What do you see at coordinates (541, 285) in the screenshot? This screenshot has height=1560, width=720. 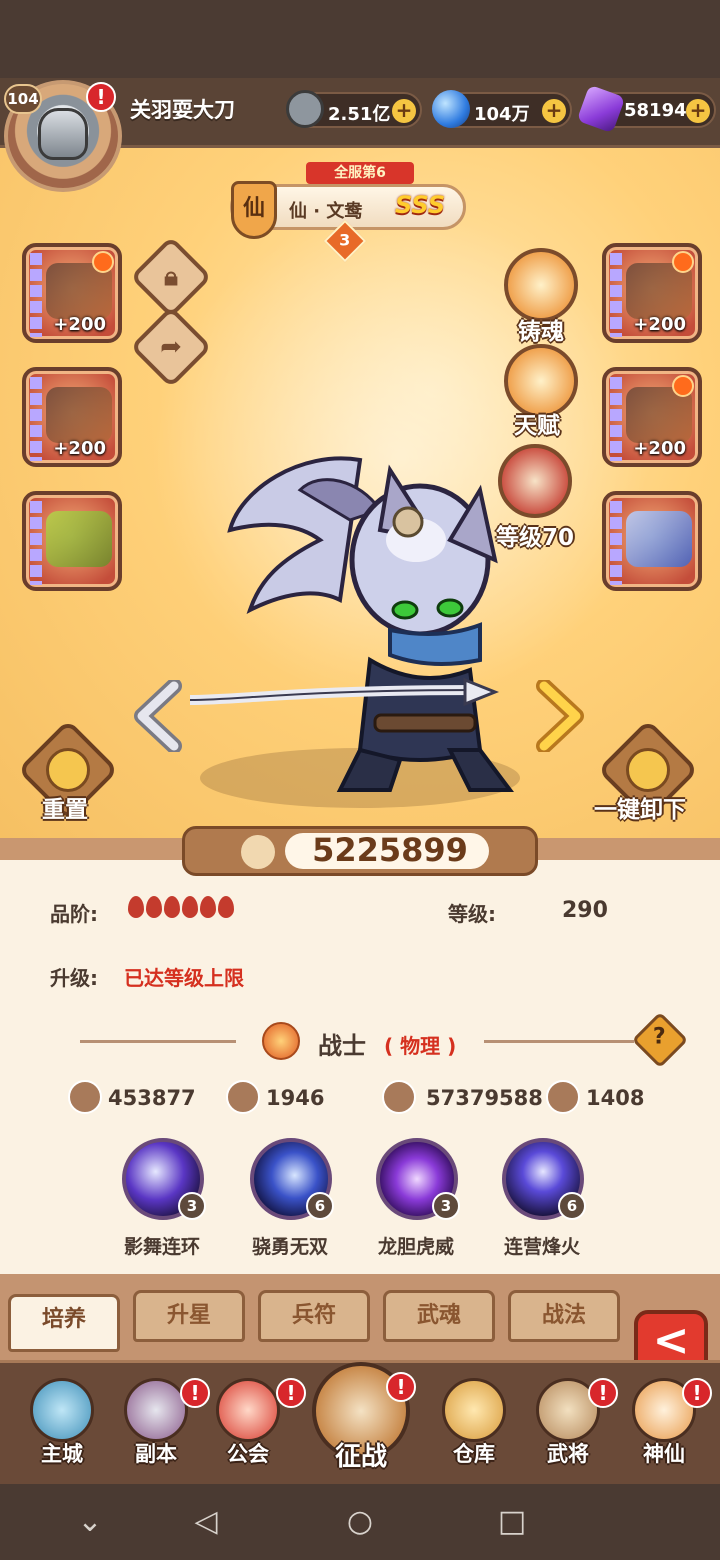 I see `soul-forge-button` at bounding box center [541, 285].